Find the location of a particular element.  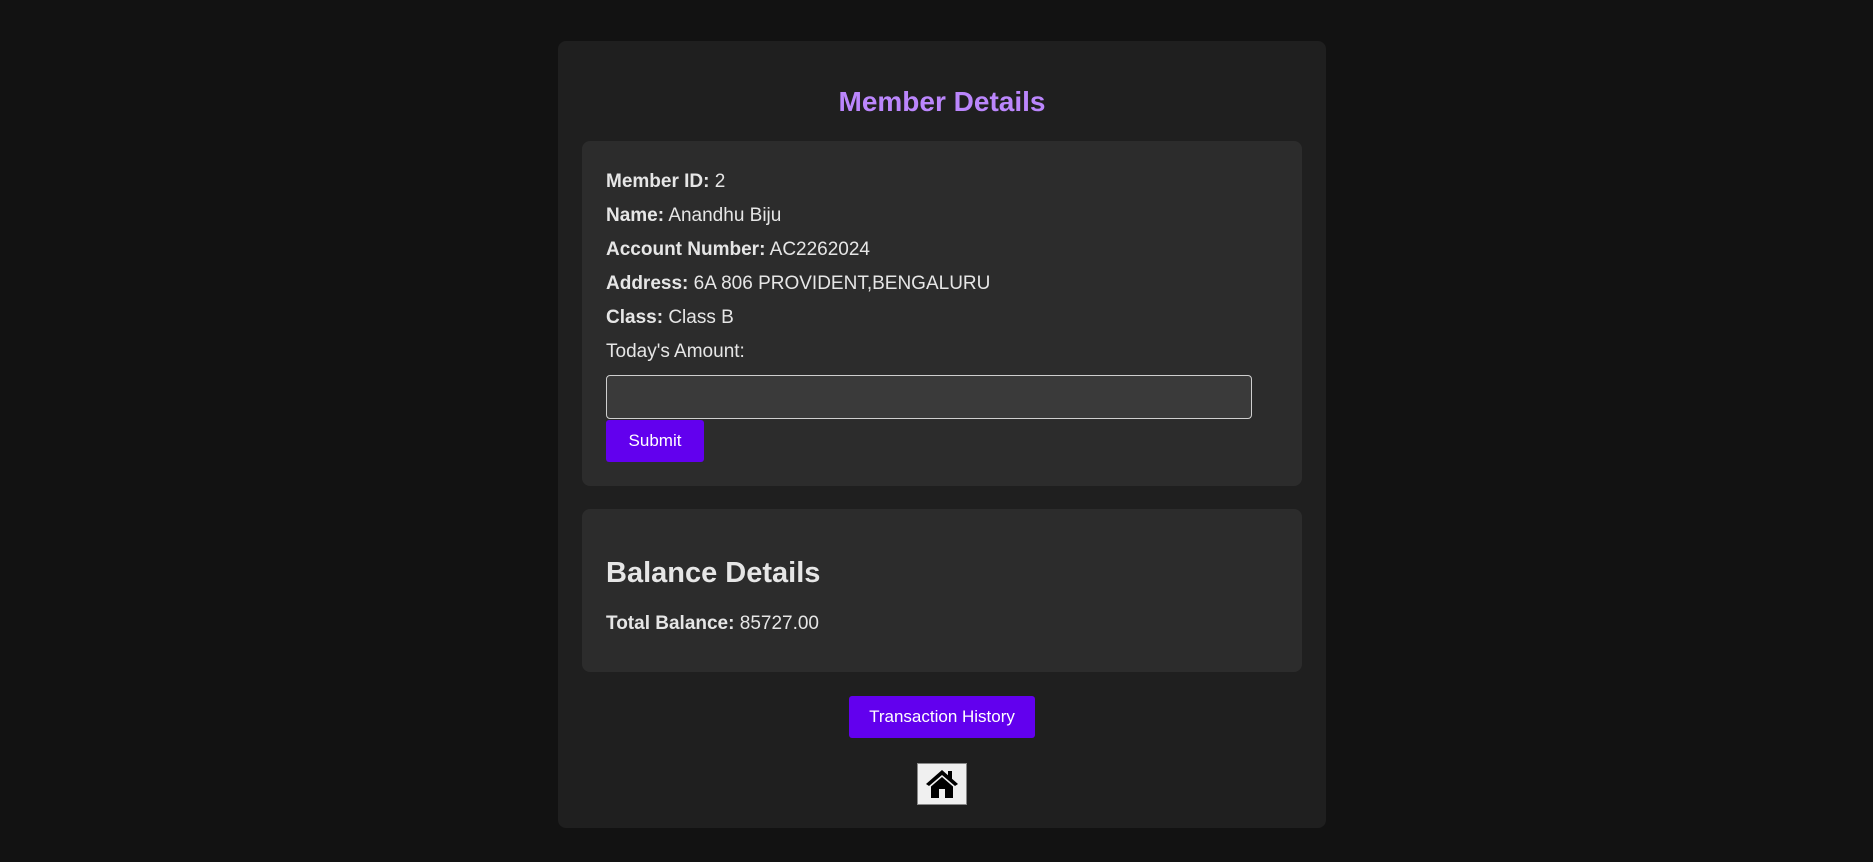

member-id-label: Member ID: is located at coordinates (658, 181).